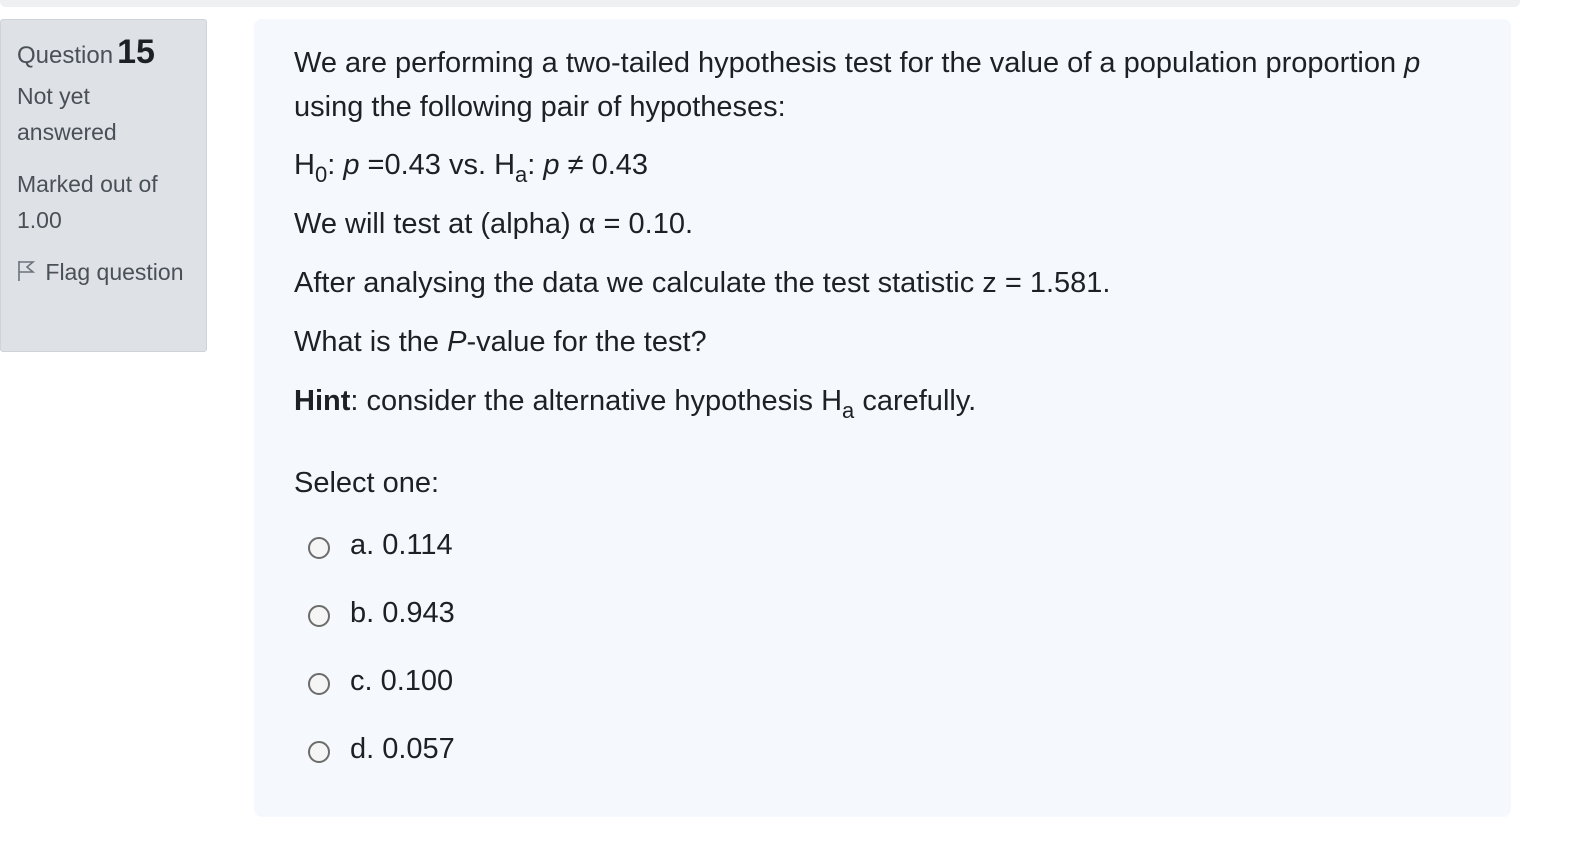 This screenshot has width=1571, height=859. What do you see at coordinates (882, 165) in the screenshot?
I see `hypotheses: H0: p =0.43 vs. Ha: p ≠ 0.43` at bounding box center [882, 165].